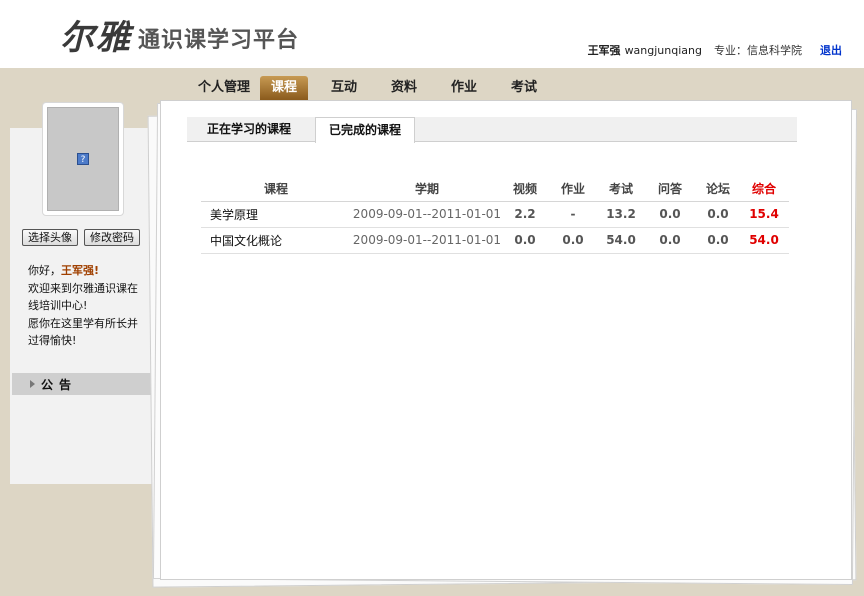  Describe the element at coordinates (404, 88) in the screenshot. I see `nav-item-materials: 资料` at that location.